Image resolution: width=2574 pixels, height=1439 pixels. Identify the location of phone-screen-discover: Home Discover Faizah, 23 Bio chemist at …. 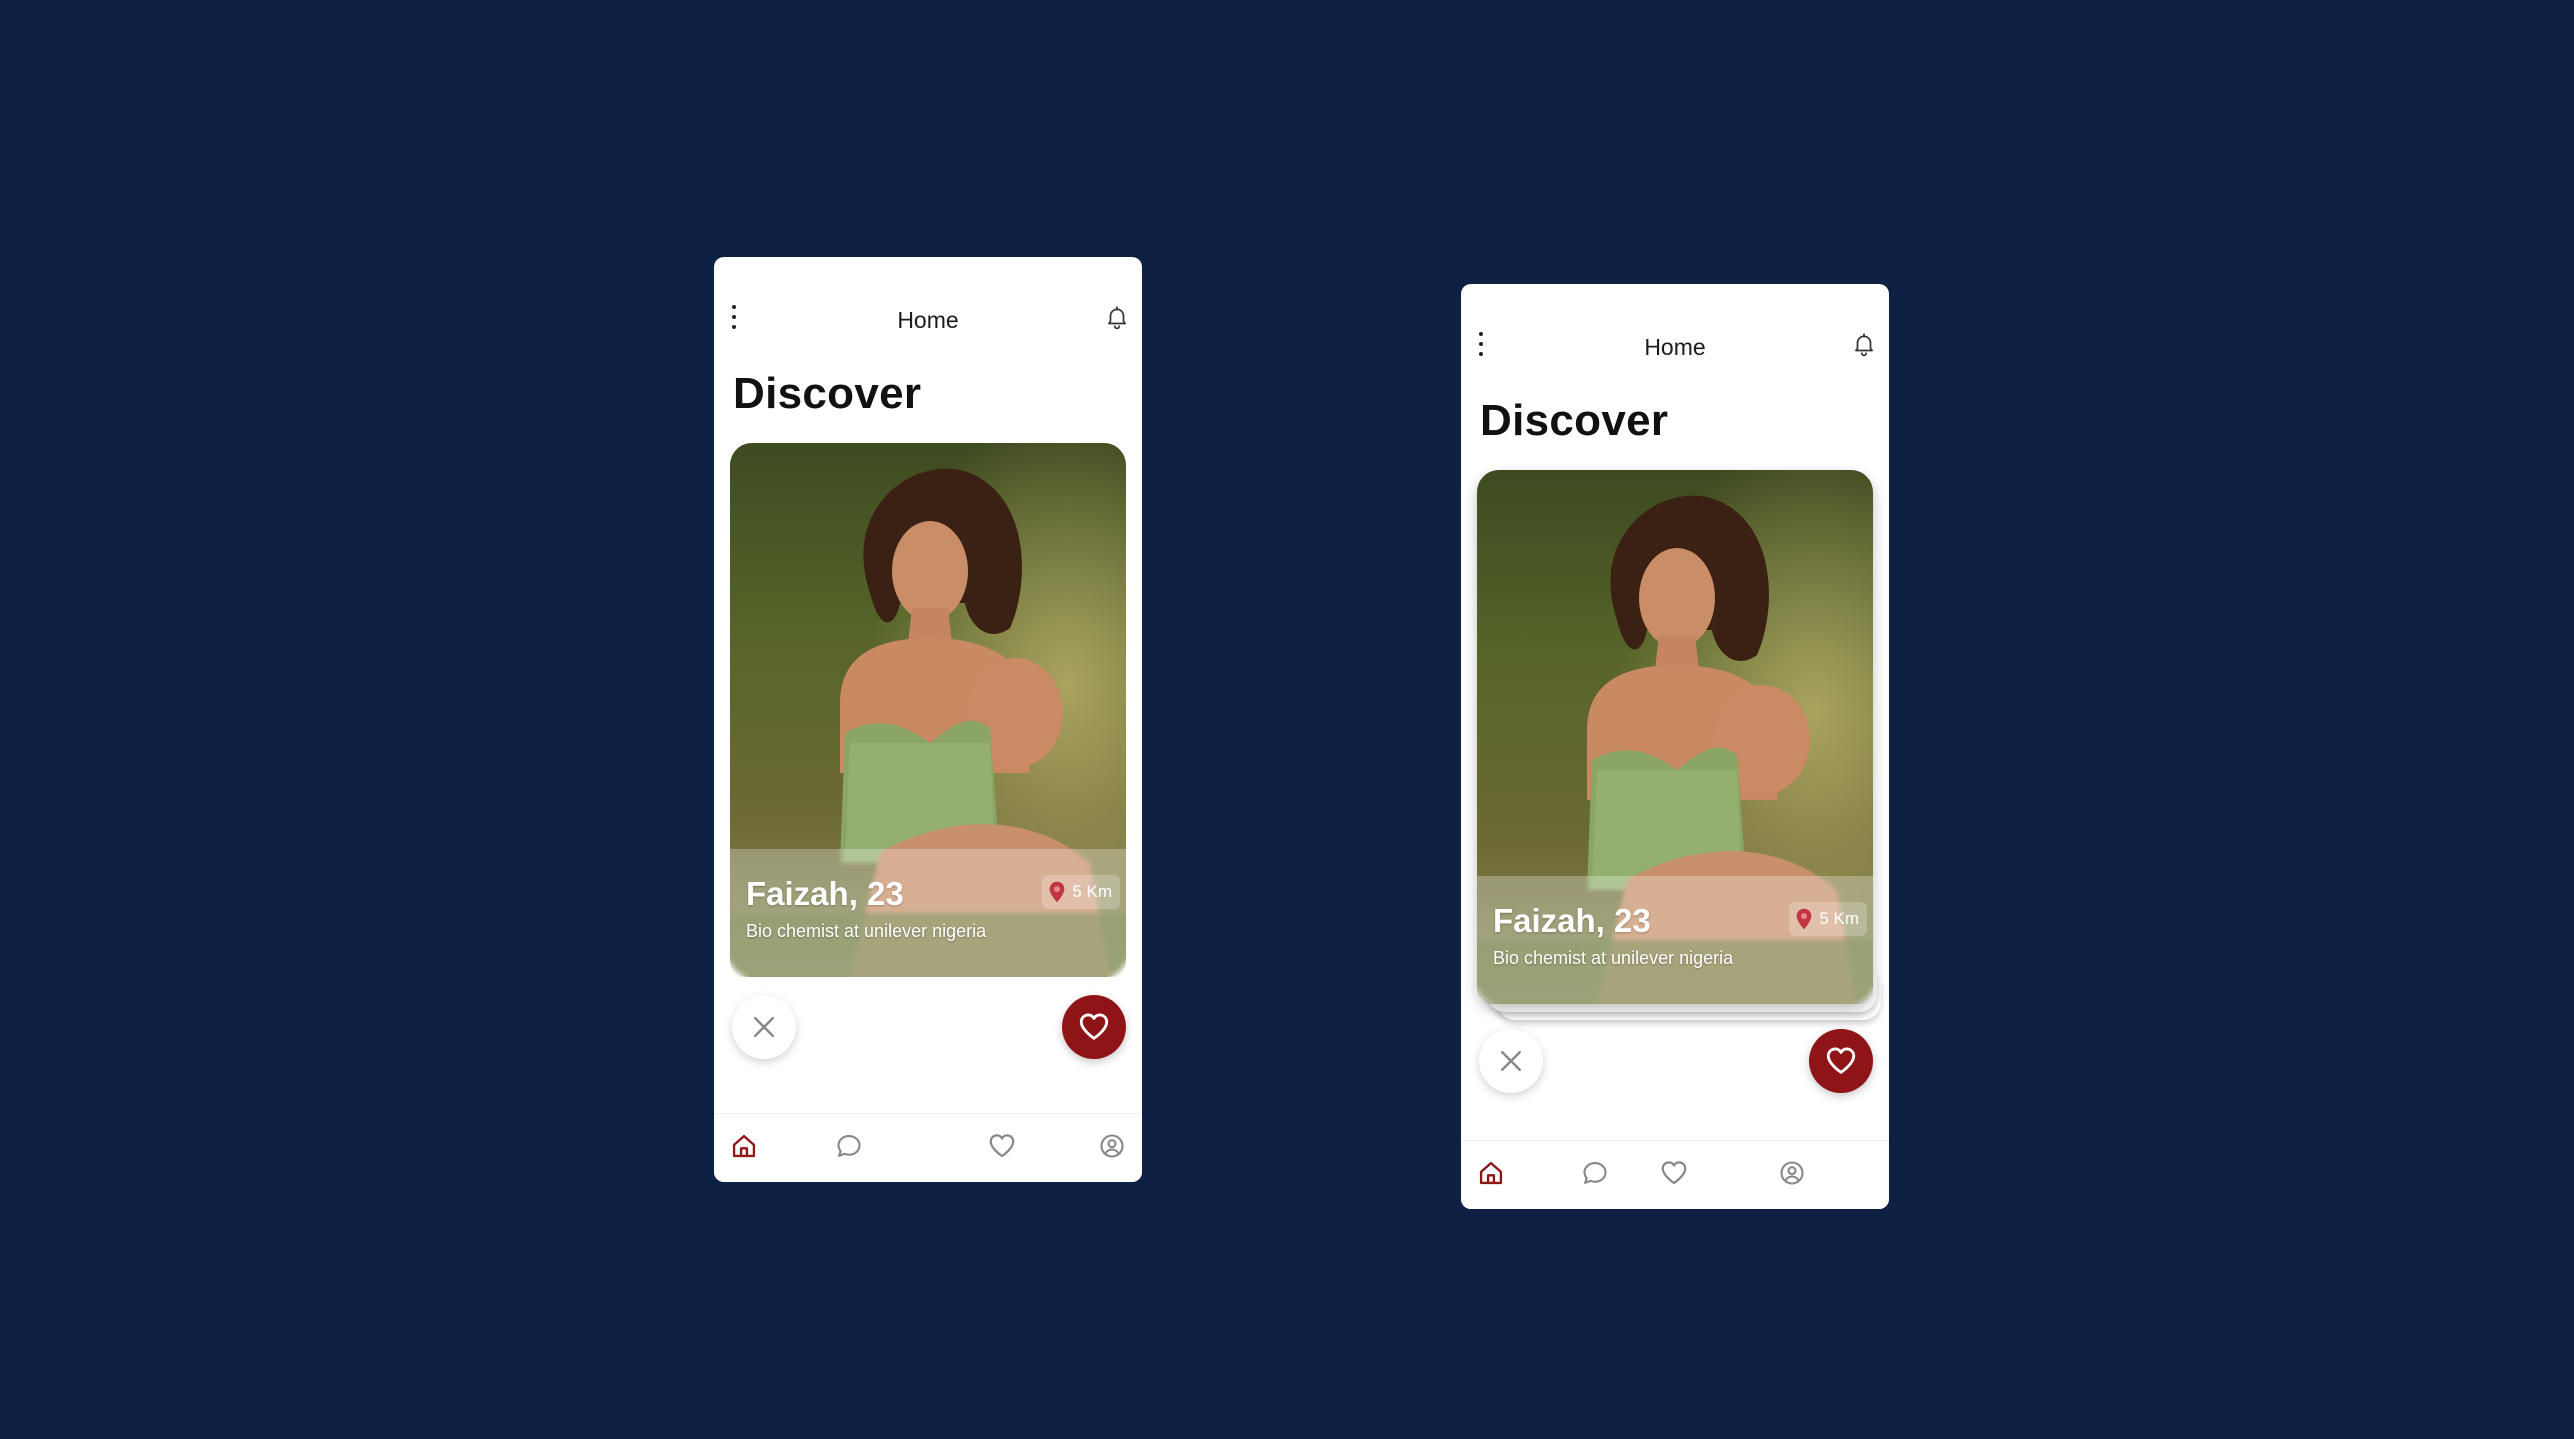
(928, 719).